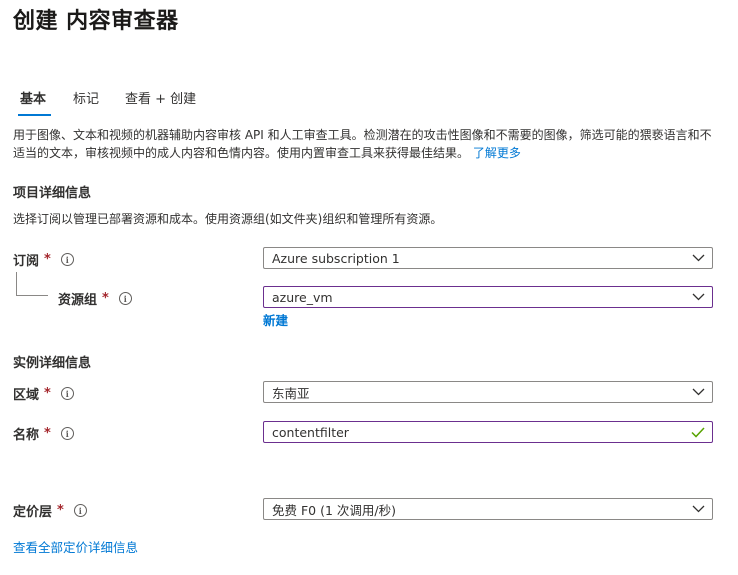 The height and width of the screenshot is (575, 738). I want to click on region-label: 区域 * i, so click(43, 393).